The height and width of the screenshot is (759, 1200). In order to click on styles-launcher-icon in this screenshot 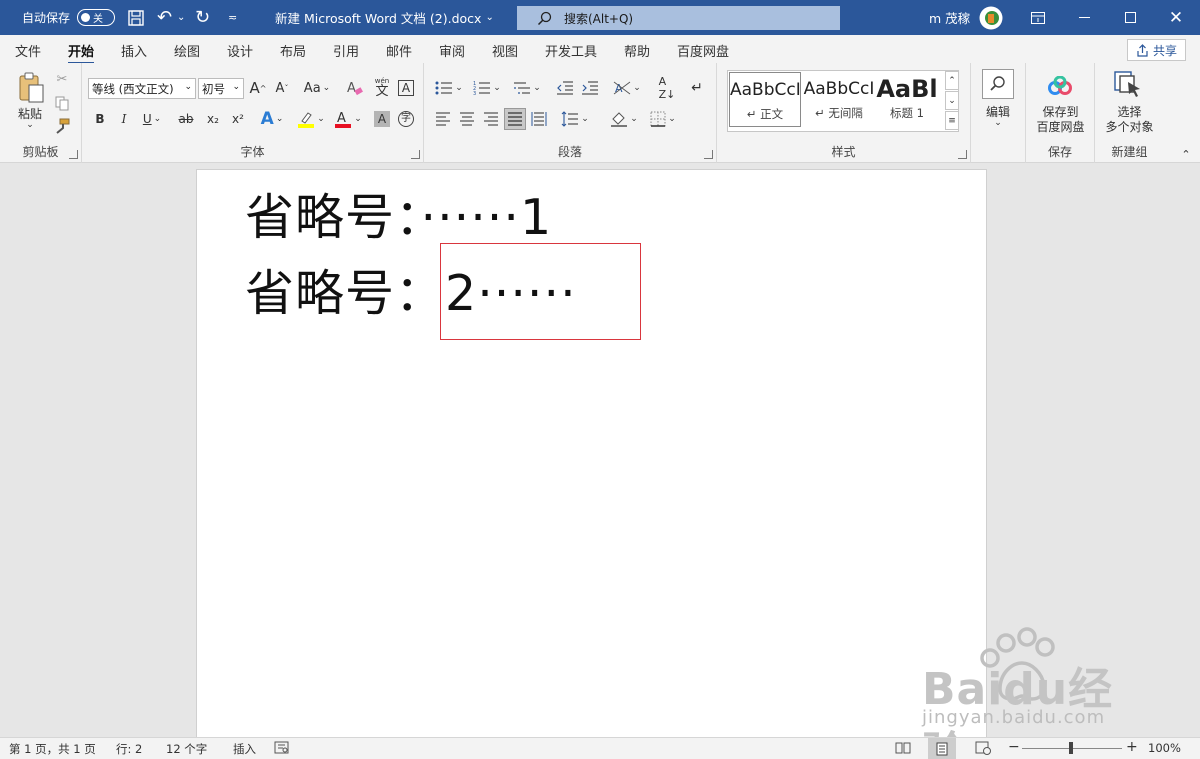, I will do `click(962, 154)`.